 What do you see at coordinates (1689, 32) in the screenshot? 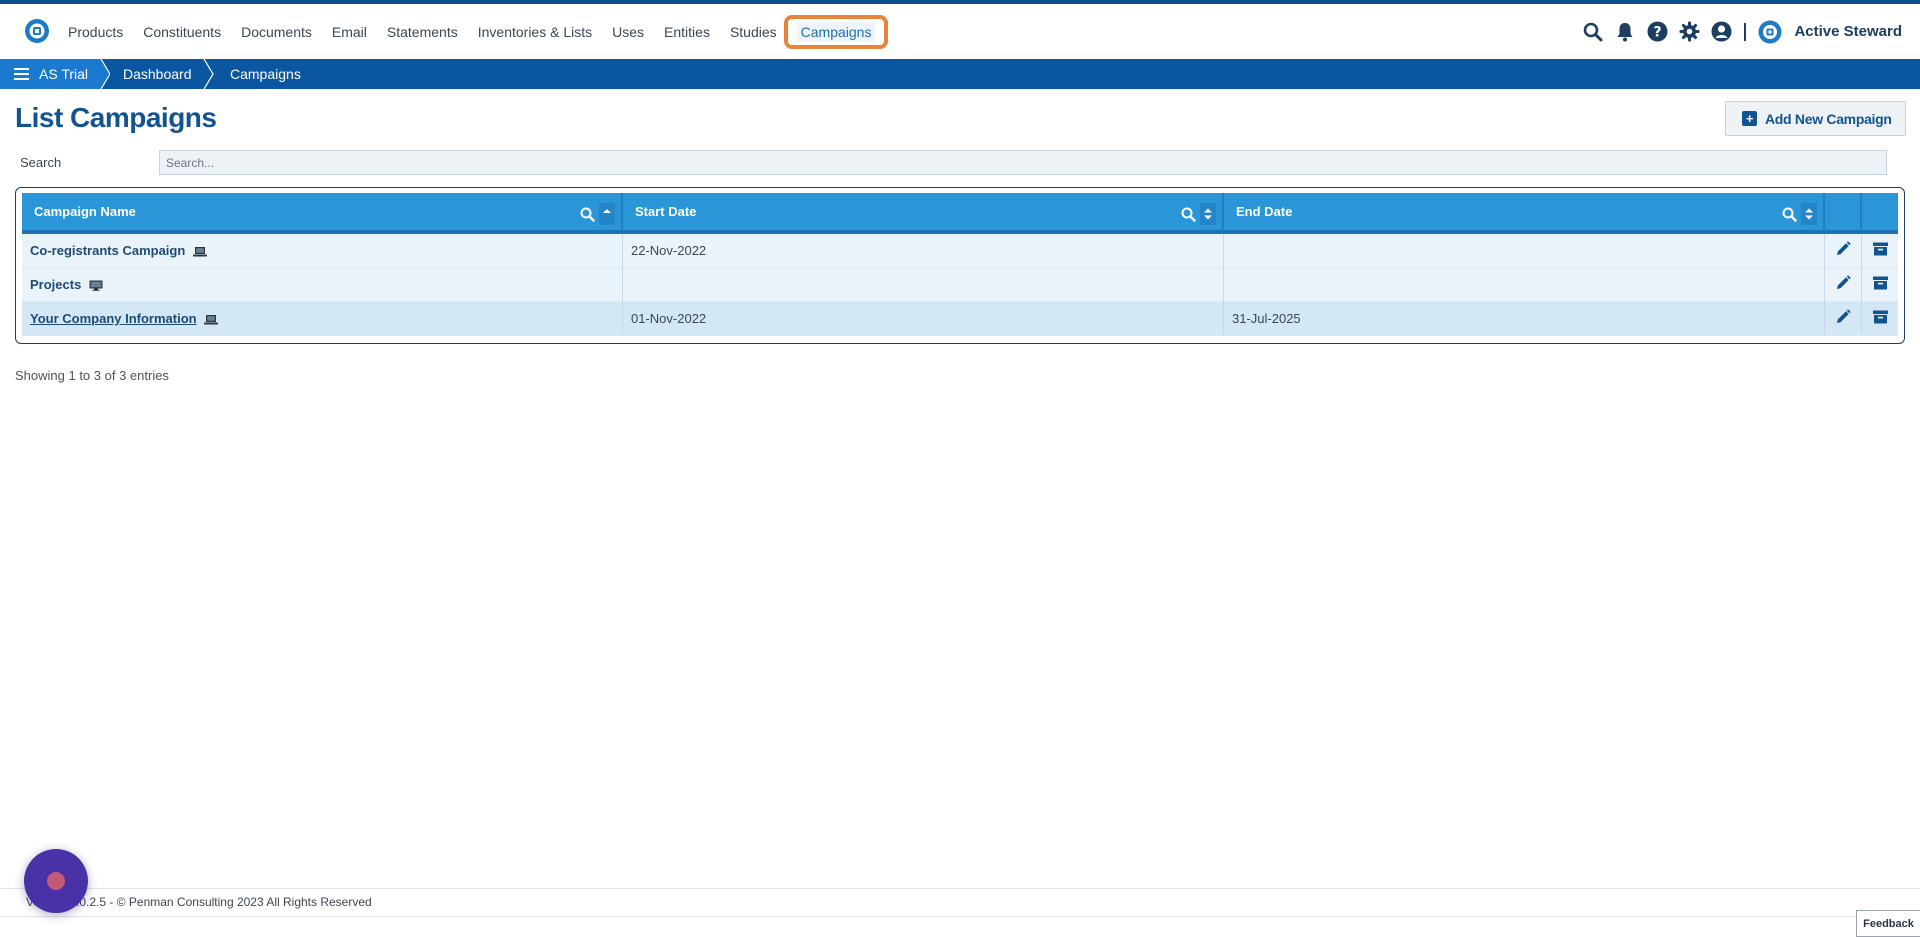
I see `gear-icon` at bounding box center [1689, 32].